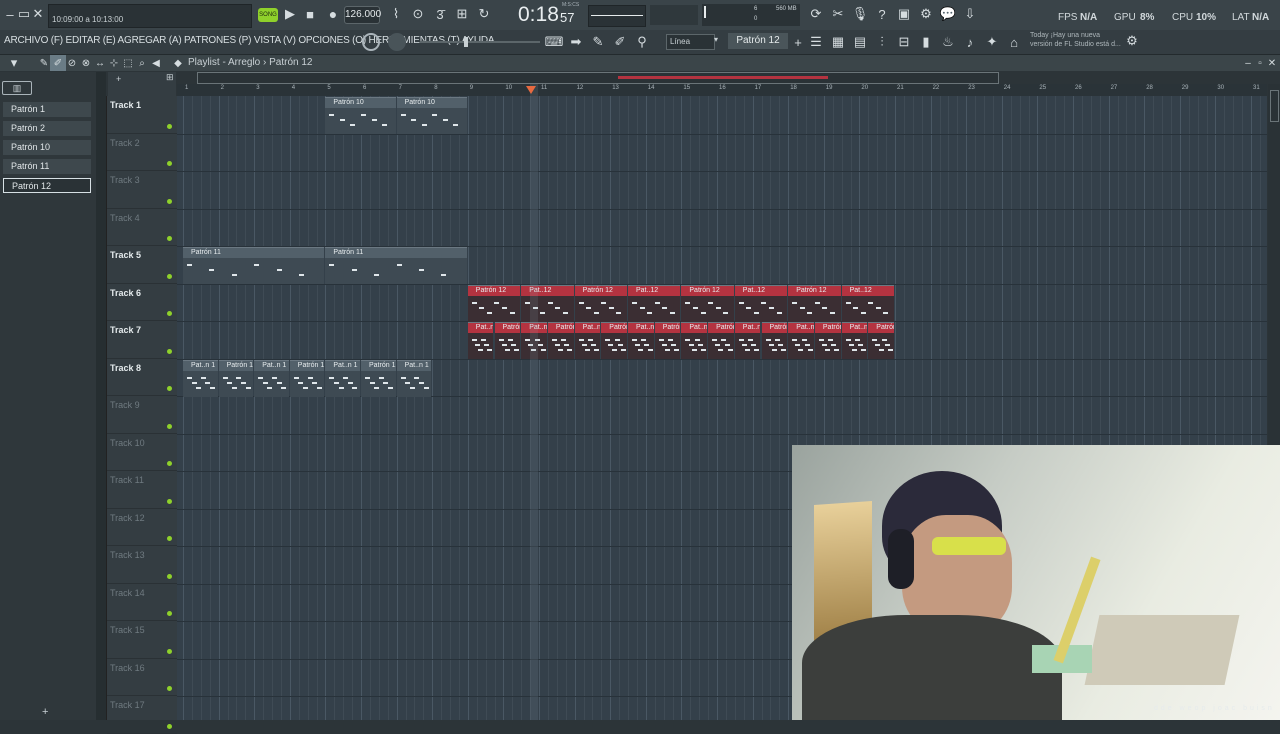 This screenshot has width=1280, height=734. What do you see at coordinates (142, 302) in the screenshot?
I see `track-header: Track 6` at bounding box center [142, 302].